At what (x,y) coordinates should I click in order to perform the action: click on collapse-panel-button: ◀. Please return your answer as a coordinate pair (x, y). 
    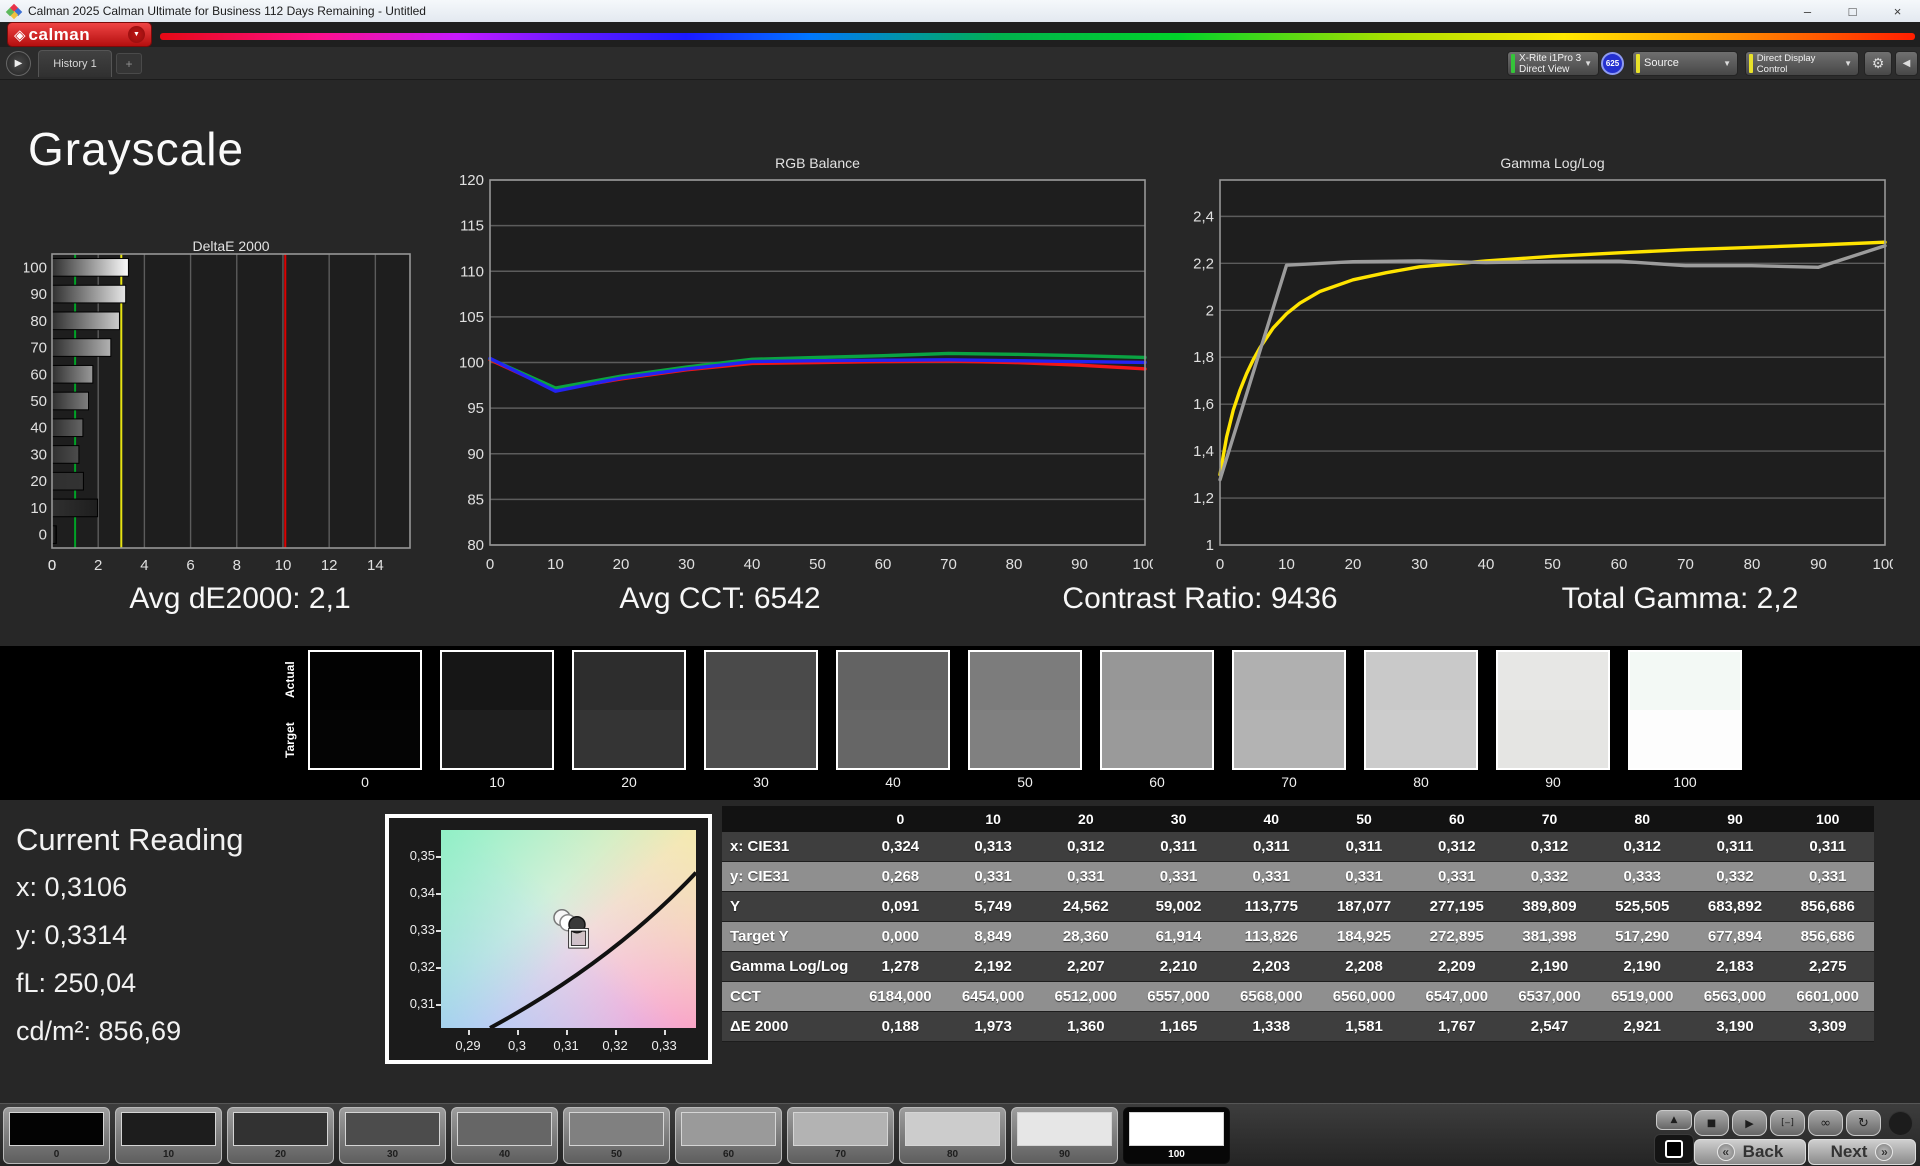
    Looking at the image, I should click on (1906, 63).